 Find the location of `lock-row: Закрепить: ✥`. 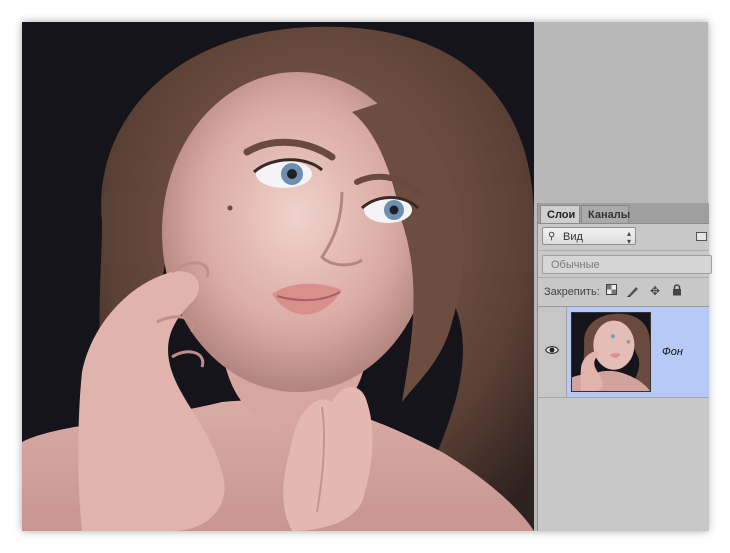

lock-row: Закрепить: ✥ is located at coordinates (623, 292).